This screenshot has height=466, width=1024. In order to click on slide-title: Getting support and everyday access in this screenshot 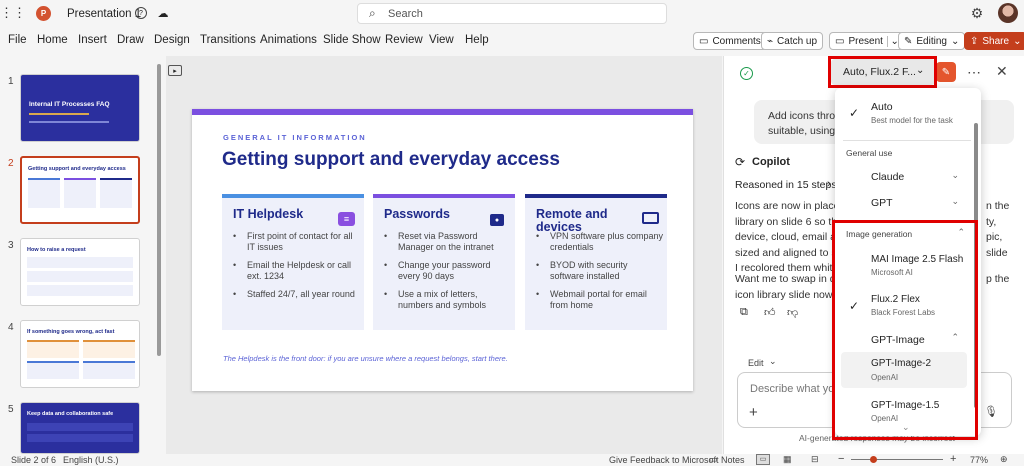, I will do `click(391, 159)`.